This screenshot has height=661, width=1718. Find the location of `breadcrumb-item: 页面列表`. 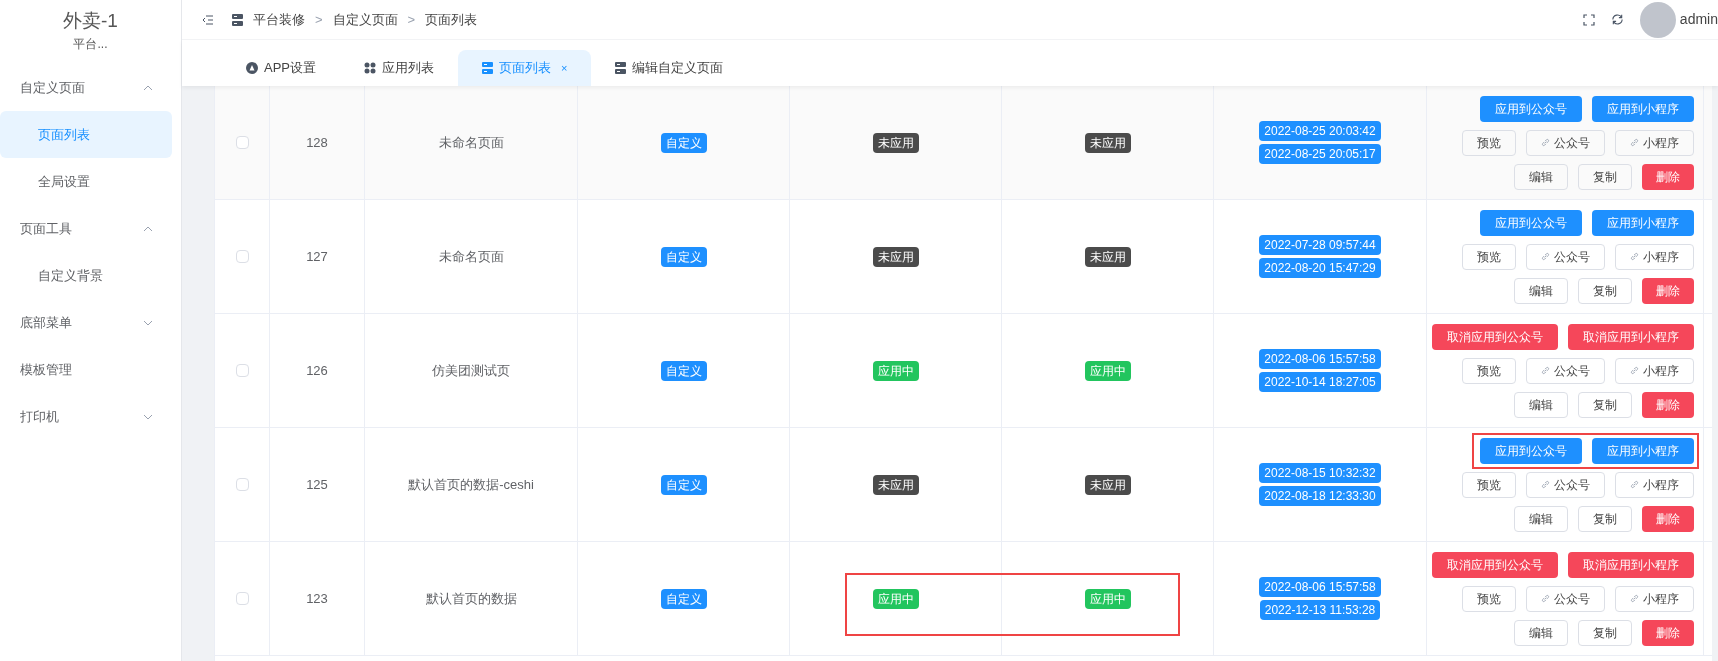

breadcrumb-item: 页面列表 is located at coordinates (451, 19).